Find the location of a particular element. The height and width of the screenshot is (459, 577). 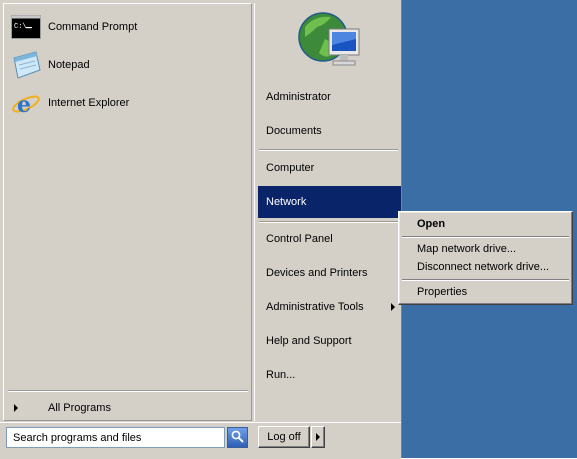

search-input is located at coordinates (115, 437).